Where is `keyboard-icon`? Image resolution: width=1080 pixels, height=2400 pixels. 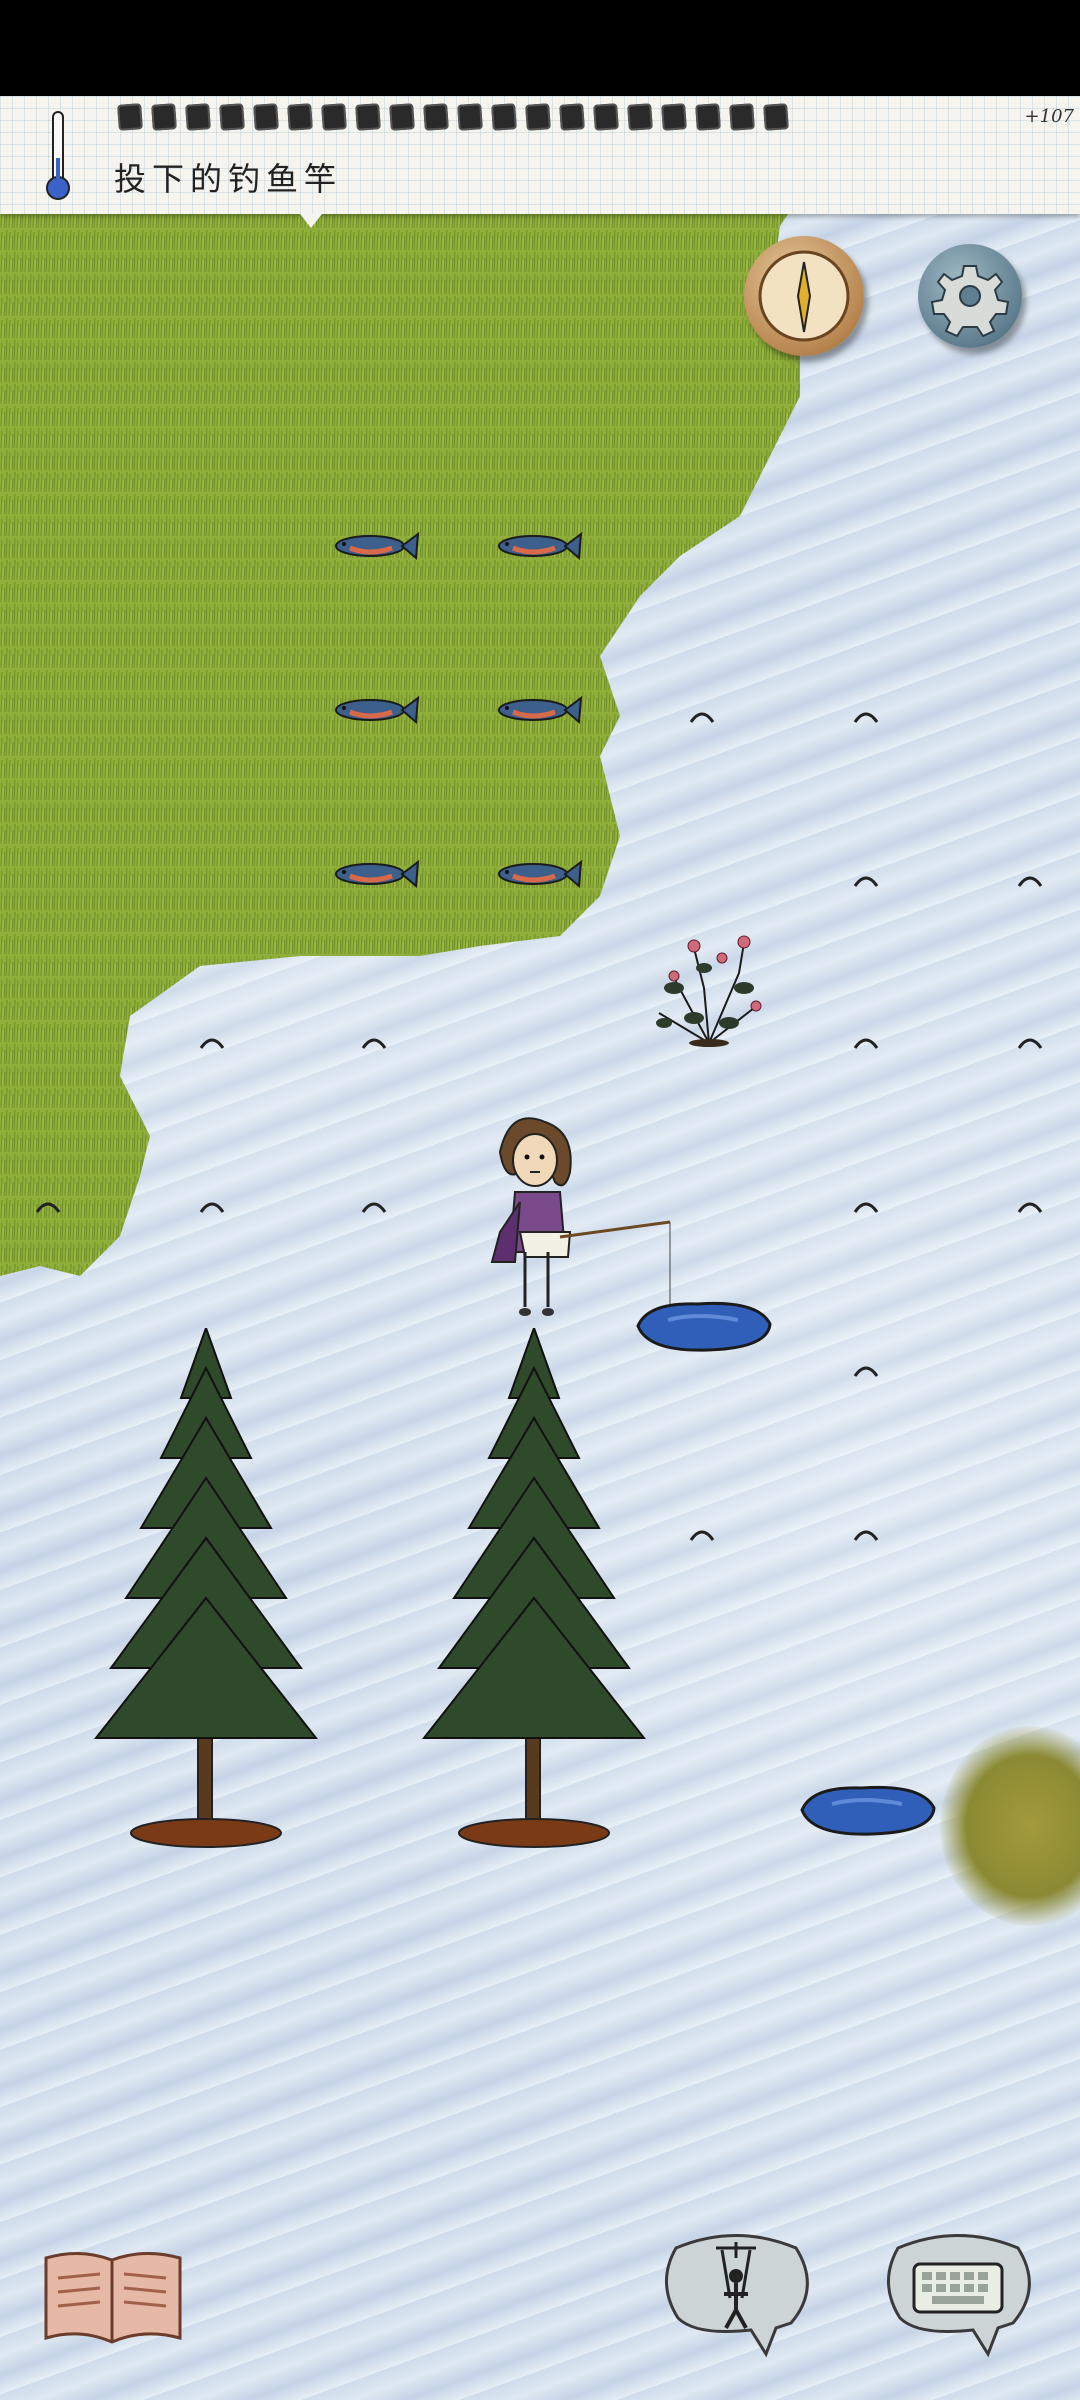 keyboard-icon is located at coordinates (958, 2293).